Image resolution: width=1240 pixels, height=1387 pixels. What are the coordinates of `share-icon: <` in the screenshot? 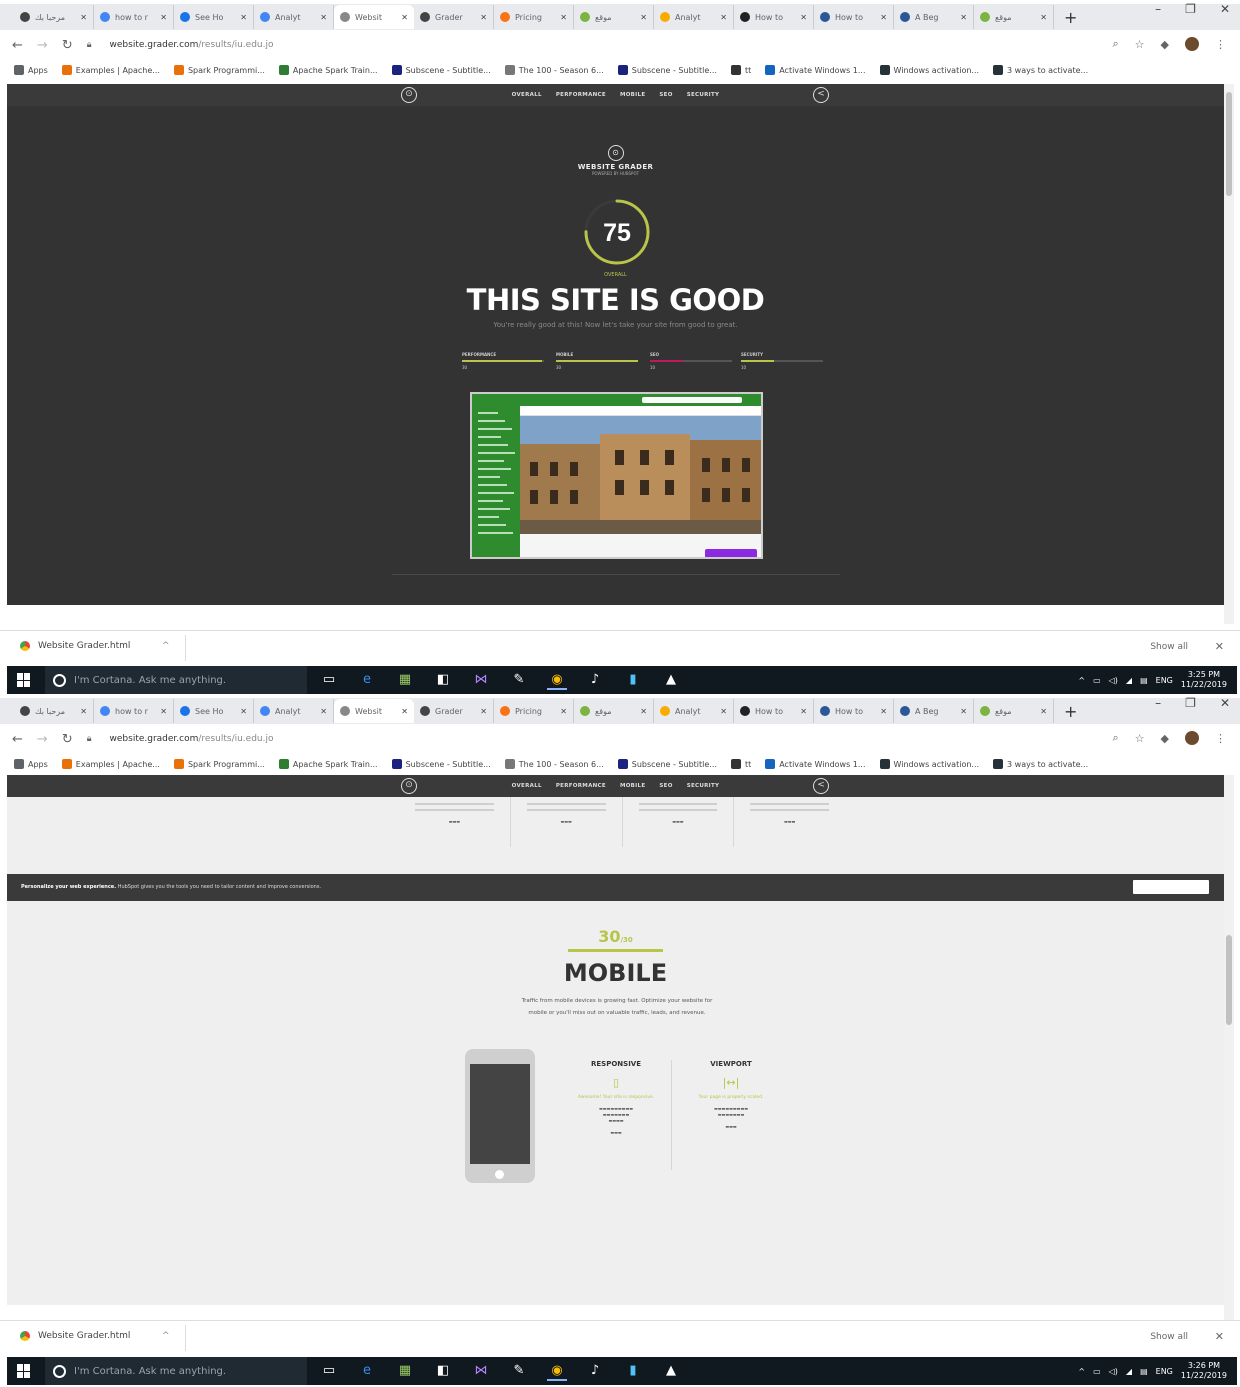 It's located at (821, 95).